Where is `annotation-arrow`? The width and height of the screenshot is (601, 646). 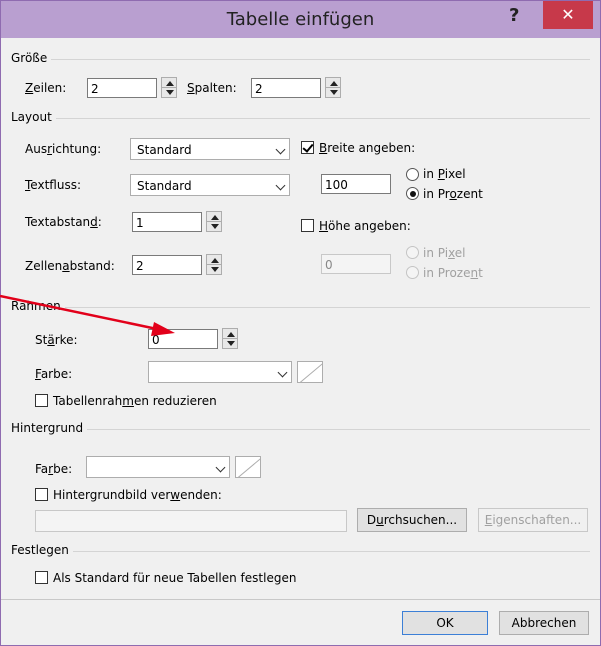 annotation-arrow is located at coordinates (87, 315).